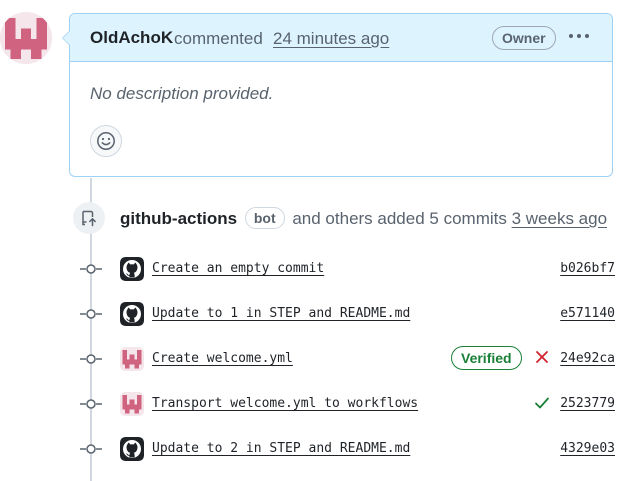 The image size is (626, 481). I want to click on add-reaction-button, so click(106, 141).